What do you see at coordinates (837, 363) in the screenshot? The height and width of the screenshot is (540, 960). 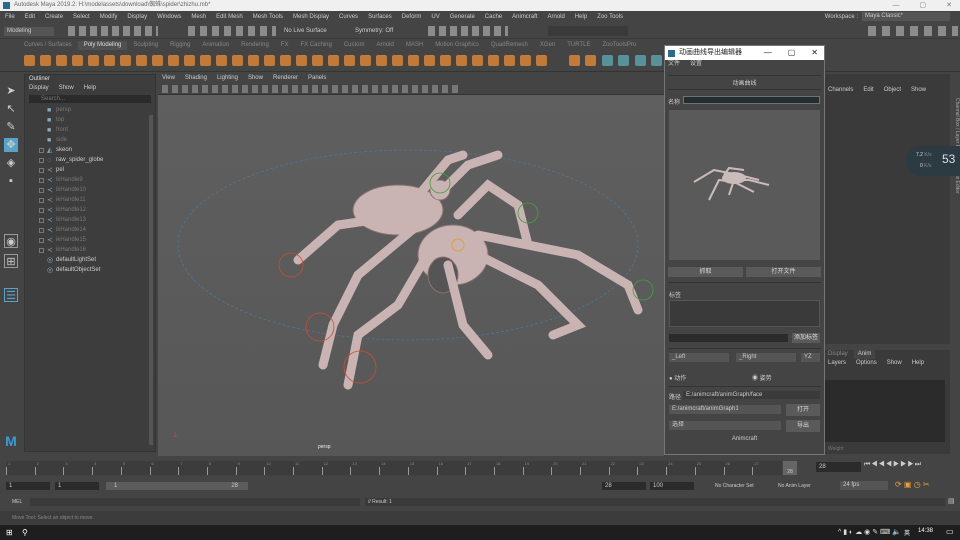 I see `layer-menu-layers: Layers` at bounding box center [837, 363].